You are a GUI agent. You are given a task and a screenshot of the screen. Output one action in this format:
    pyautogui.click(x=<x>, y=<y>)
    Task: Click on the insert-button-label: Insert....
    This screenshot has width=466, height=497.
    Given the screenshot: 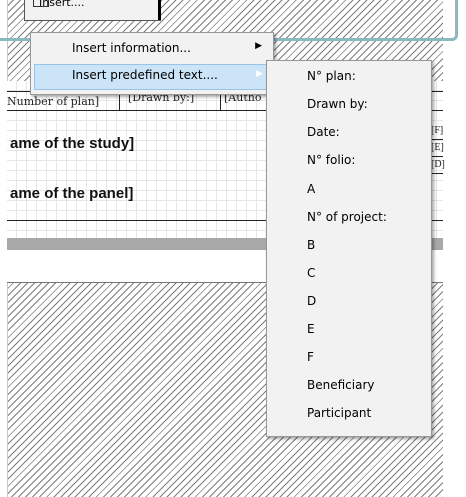 What is the action you would take?
    pyautogui.click(x=62, y=4)
    